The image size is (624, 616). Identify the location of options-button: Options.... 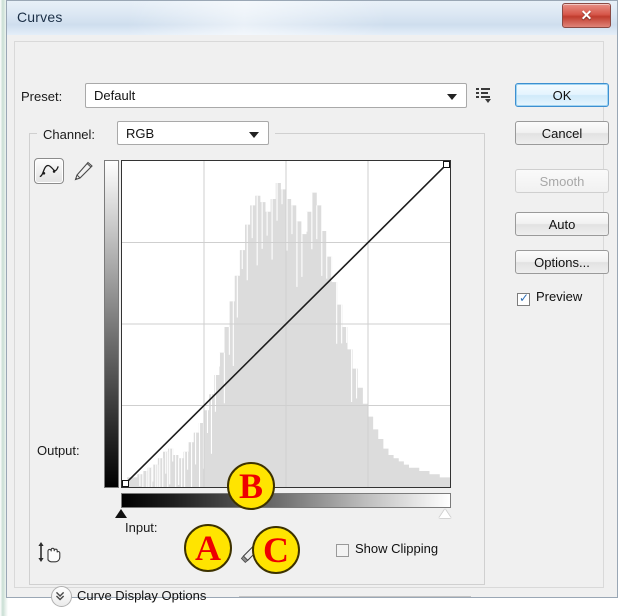
(562, 262).